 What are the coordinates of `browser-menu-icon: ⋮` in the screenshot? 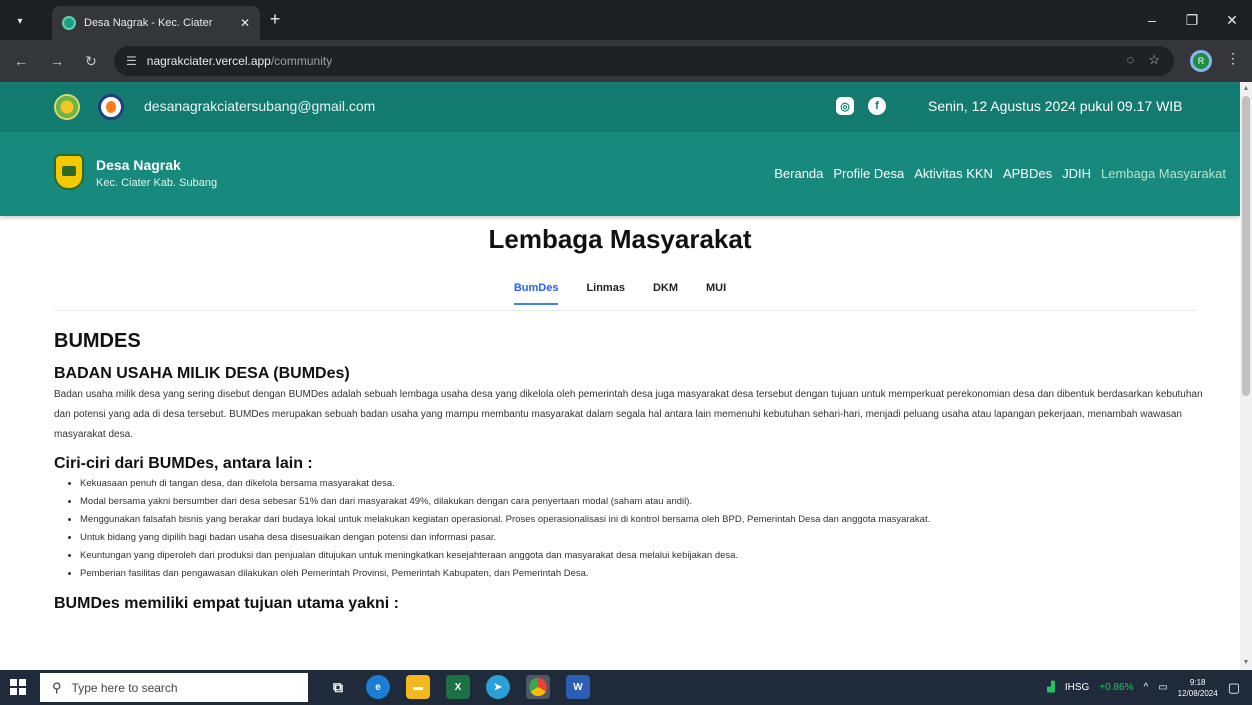 It's located at (1233, 58).